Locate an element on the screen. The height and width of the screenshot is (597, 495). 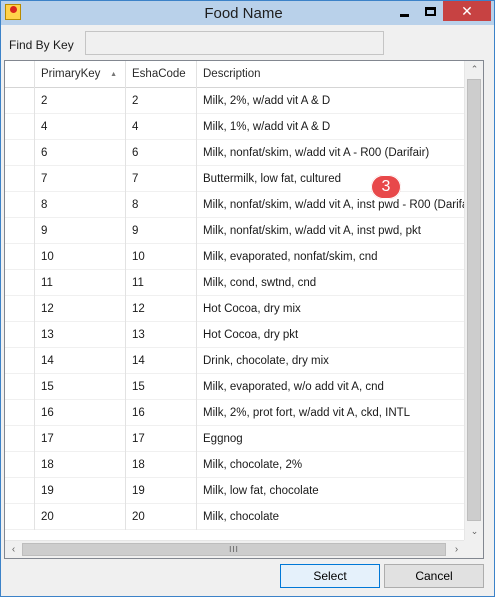
cell-description: Drink, chocolate, dry mix is located at coordinates (331, 361).